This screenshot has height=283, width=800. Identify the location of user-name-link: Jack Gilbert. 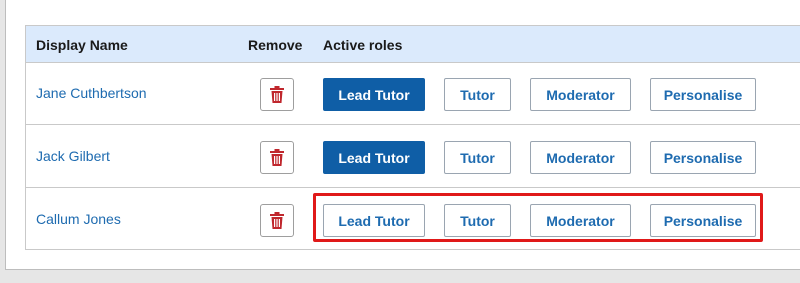
(73, 156).